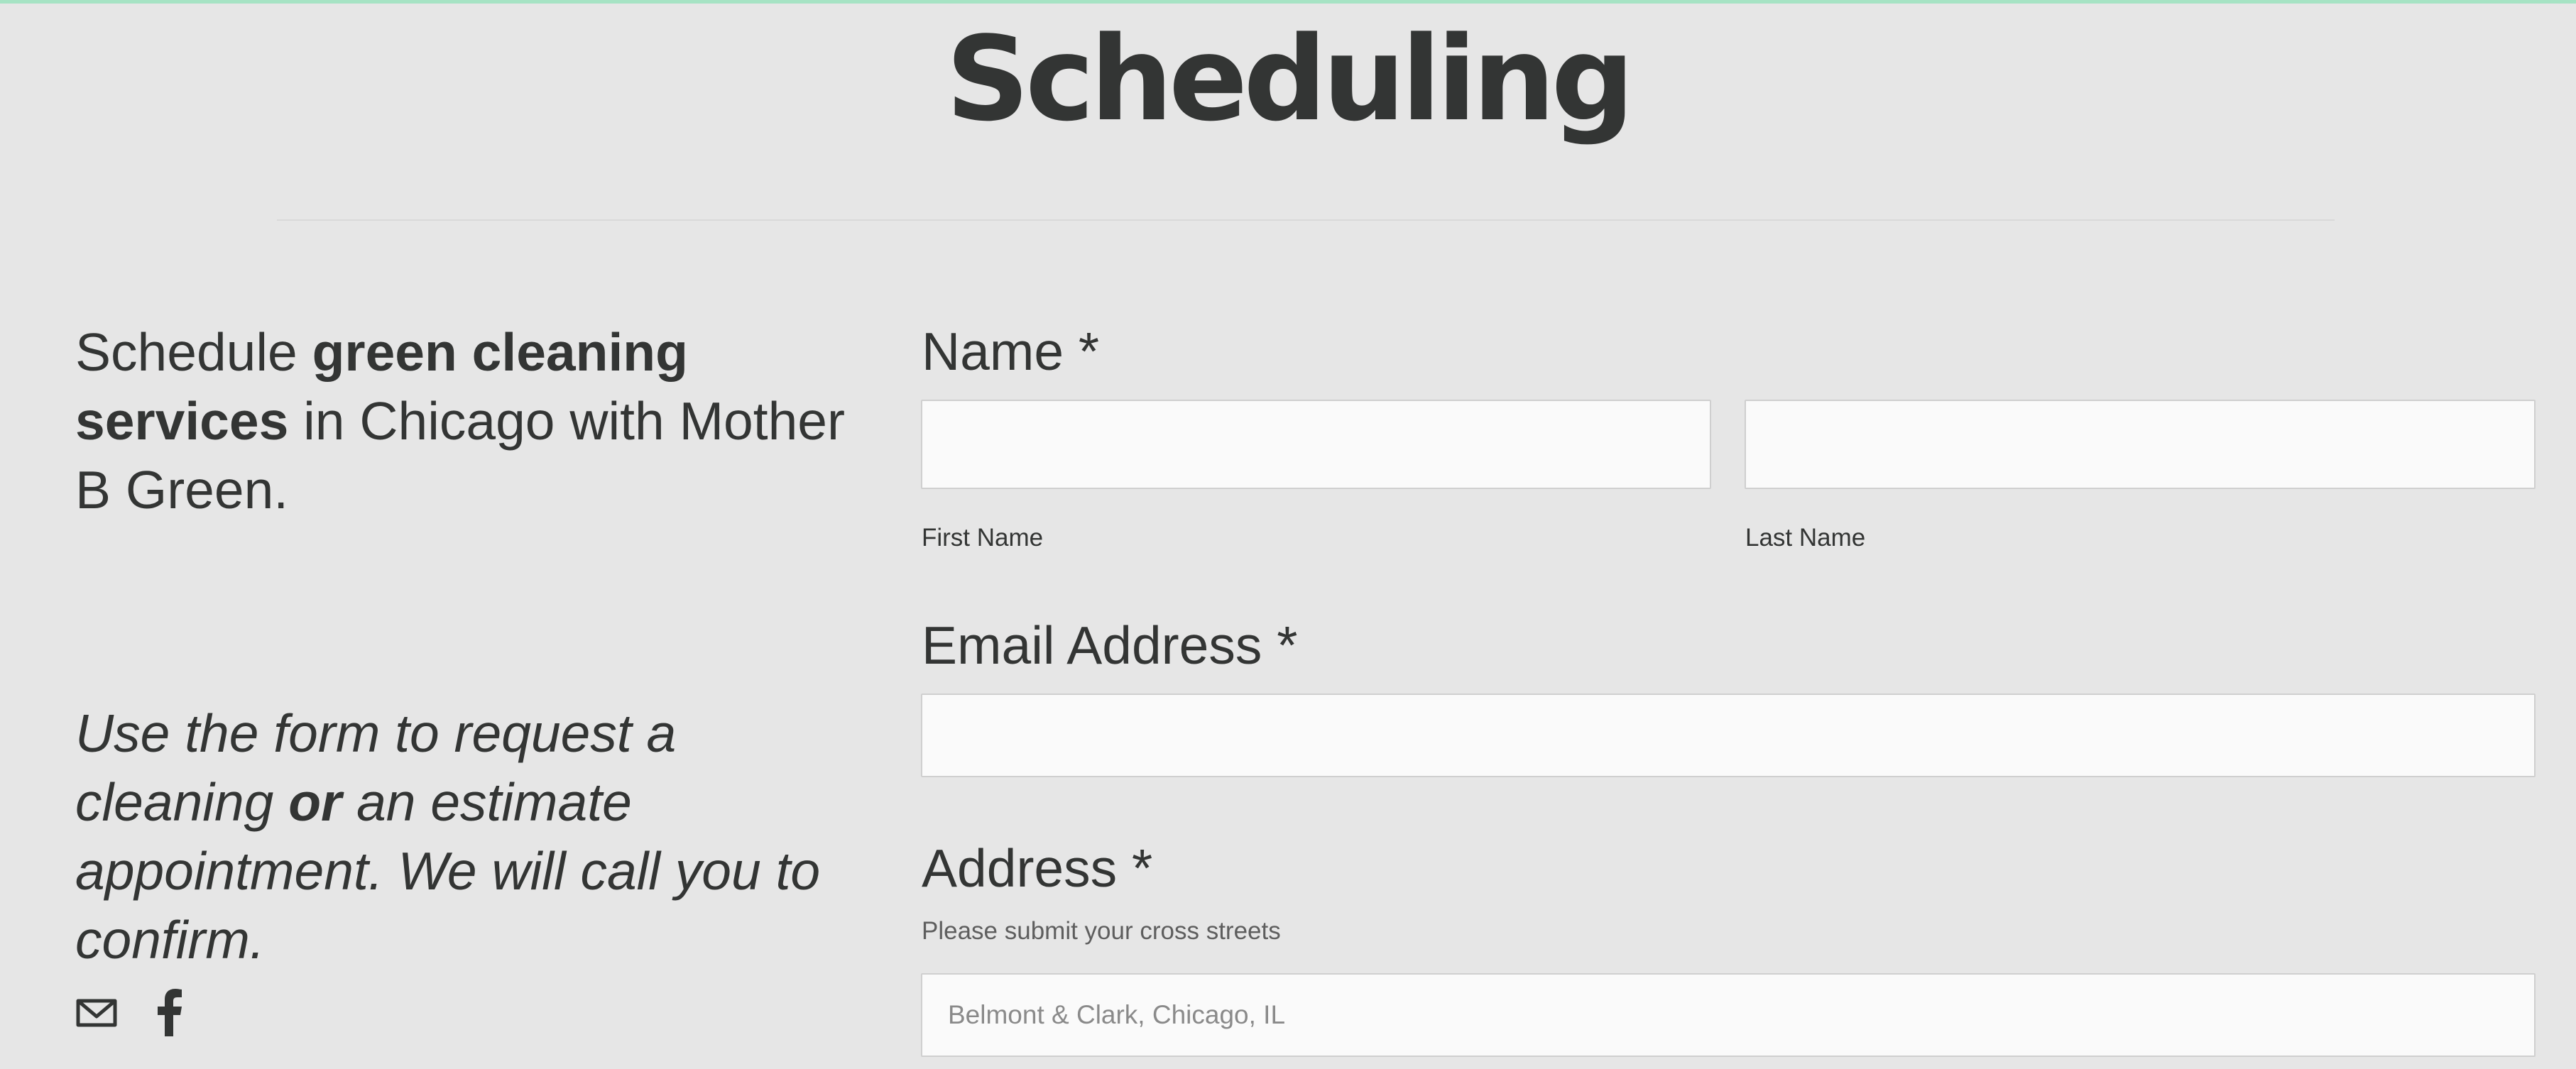 This screenshot has width=2576, height=1069. I want to click on address-label: Address *, so click(1037, 868).